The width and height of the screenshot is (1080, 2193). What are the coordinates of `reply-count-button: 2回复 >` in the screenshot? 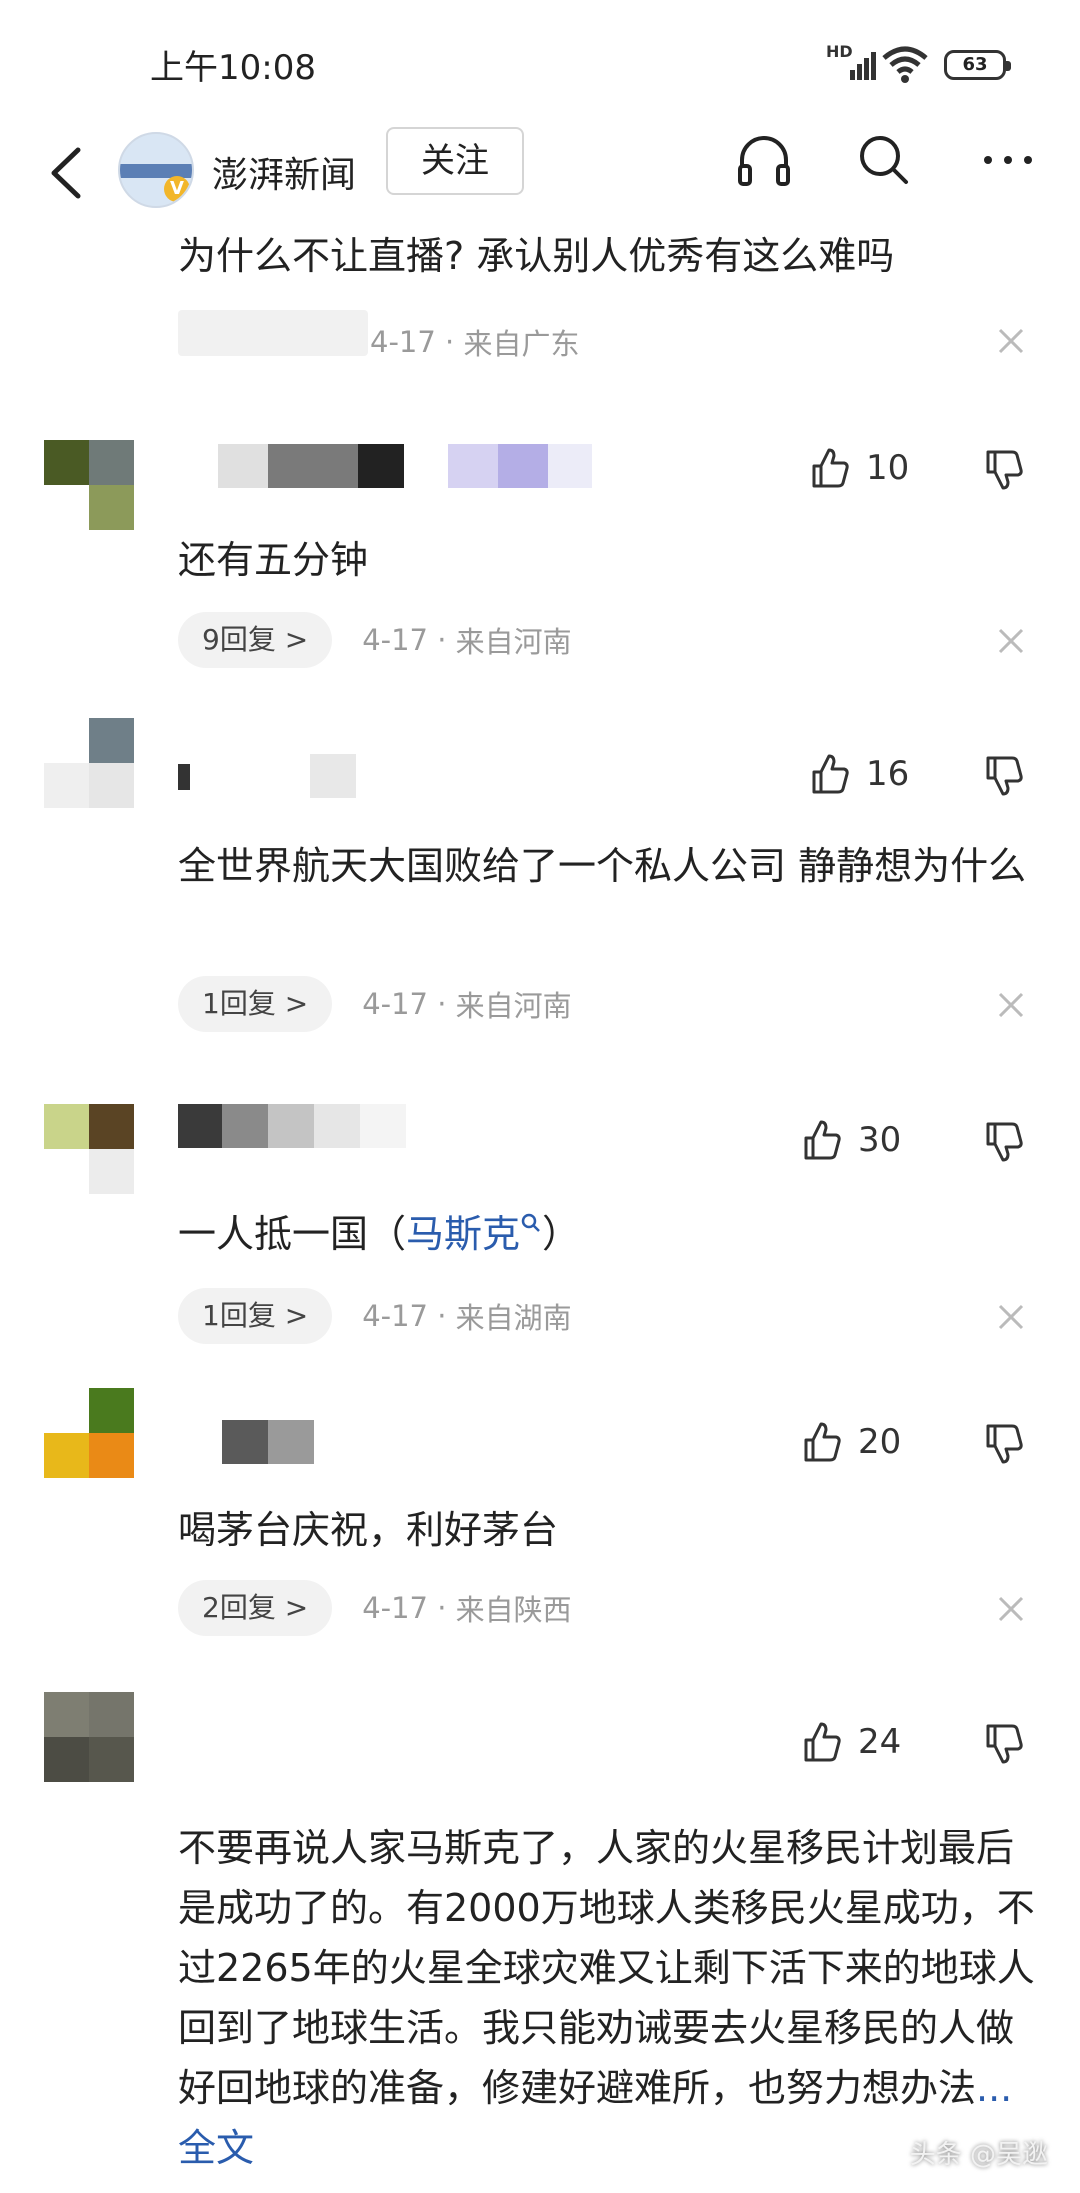 It's located at (255, 1608).